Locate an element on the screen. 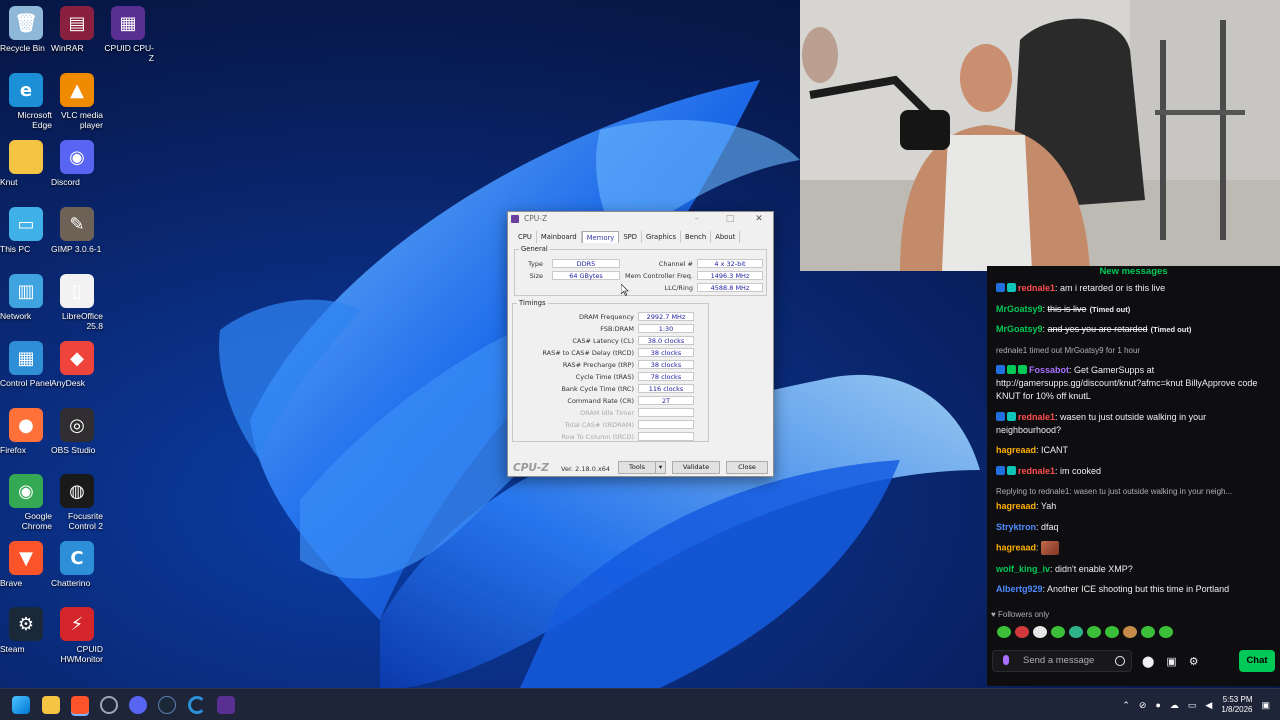 The height and width of the screenshot is (720, 1280). volume-icon: ◀ is located at coordinates (1208, 705).